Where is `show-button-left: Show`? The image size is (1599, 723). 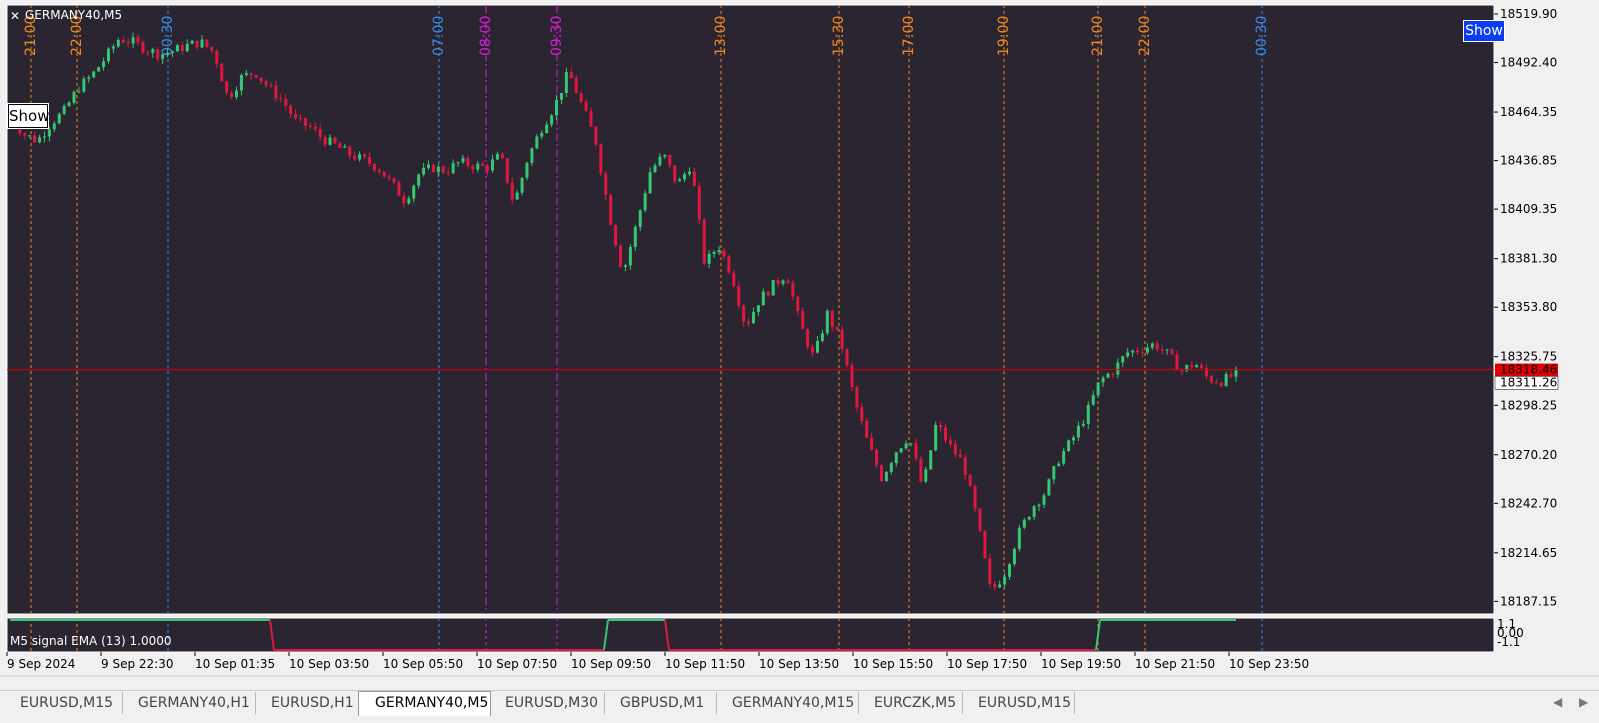 show-button-left: Show is located at coordinates (28, 116).